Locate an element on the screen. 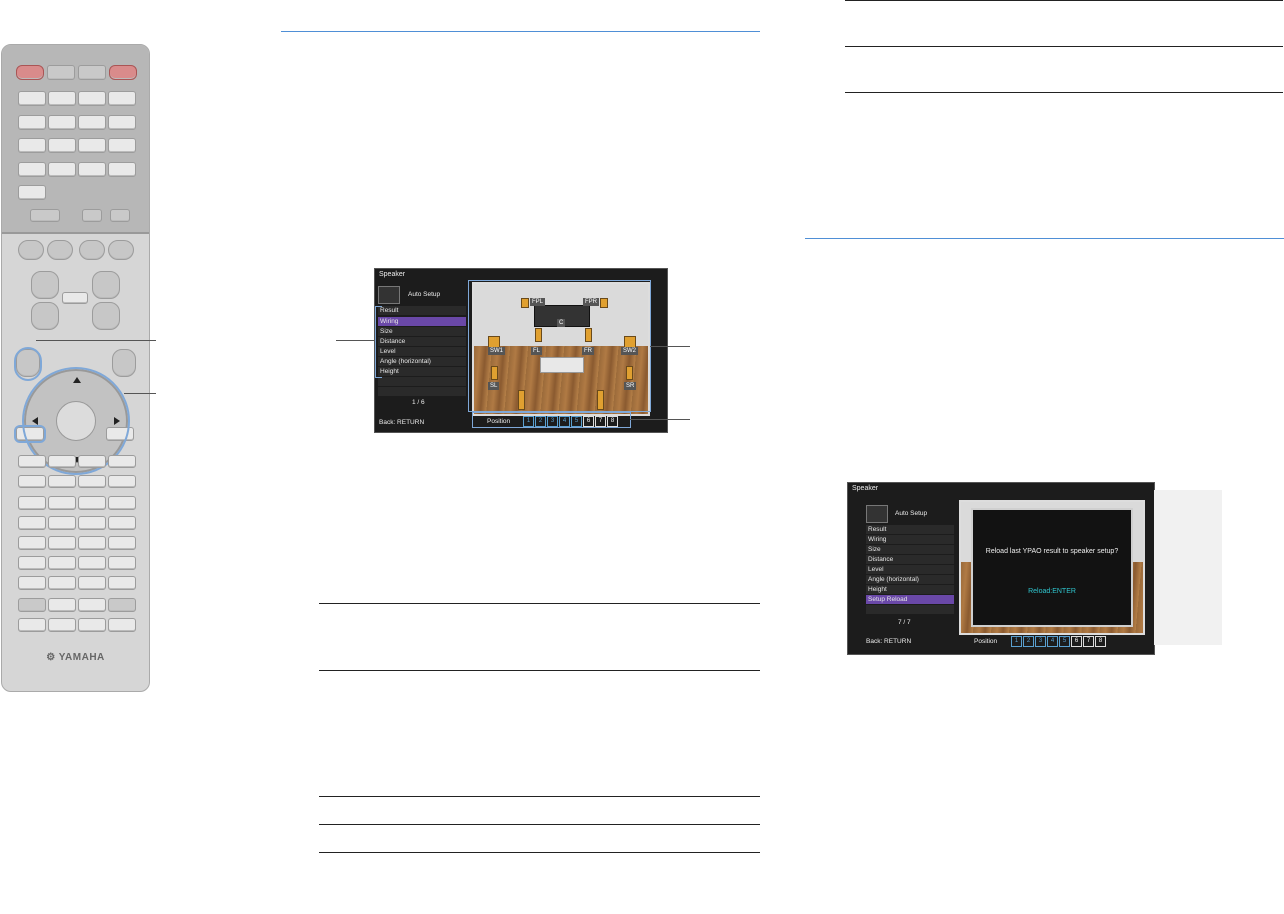 The width and height of the screenshot is (1284, 914). screen-backdrop is located at coordinates (1188, 567).